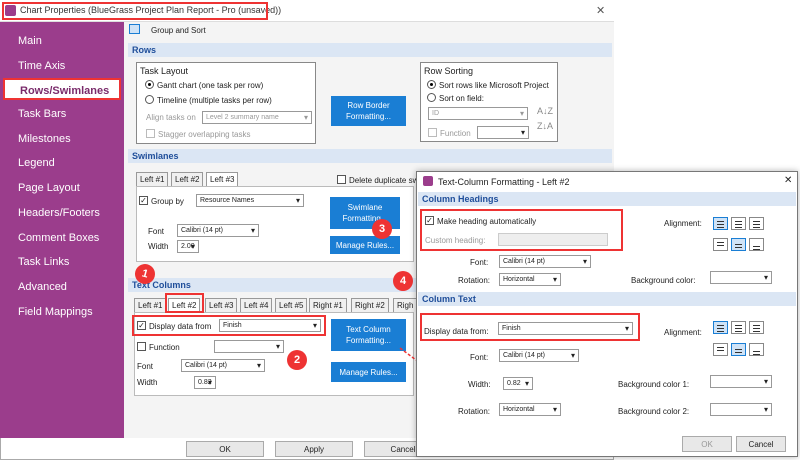 Image resolution: width=800 pixels, height=460 pixels. Describe the element at coordinates (518, 383) in the screenshot. I see `dialog-width-input: 0.82` at that location.